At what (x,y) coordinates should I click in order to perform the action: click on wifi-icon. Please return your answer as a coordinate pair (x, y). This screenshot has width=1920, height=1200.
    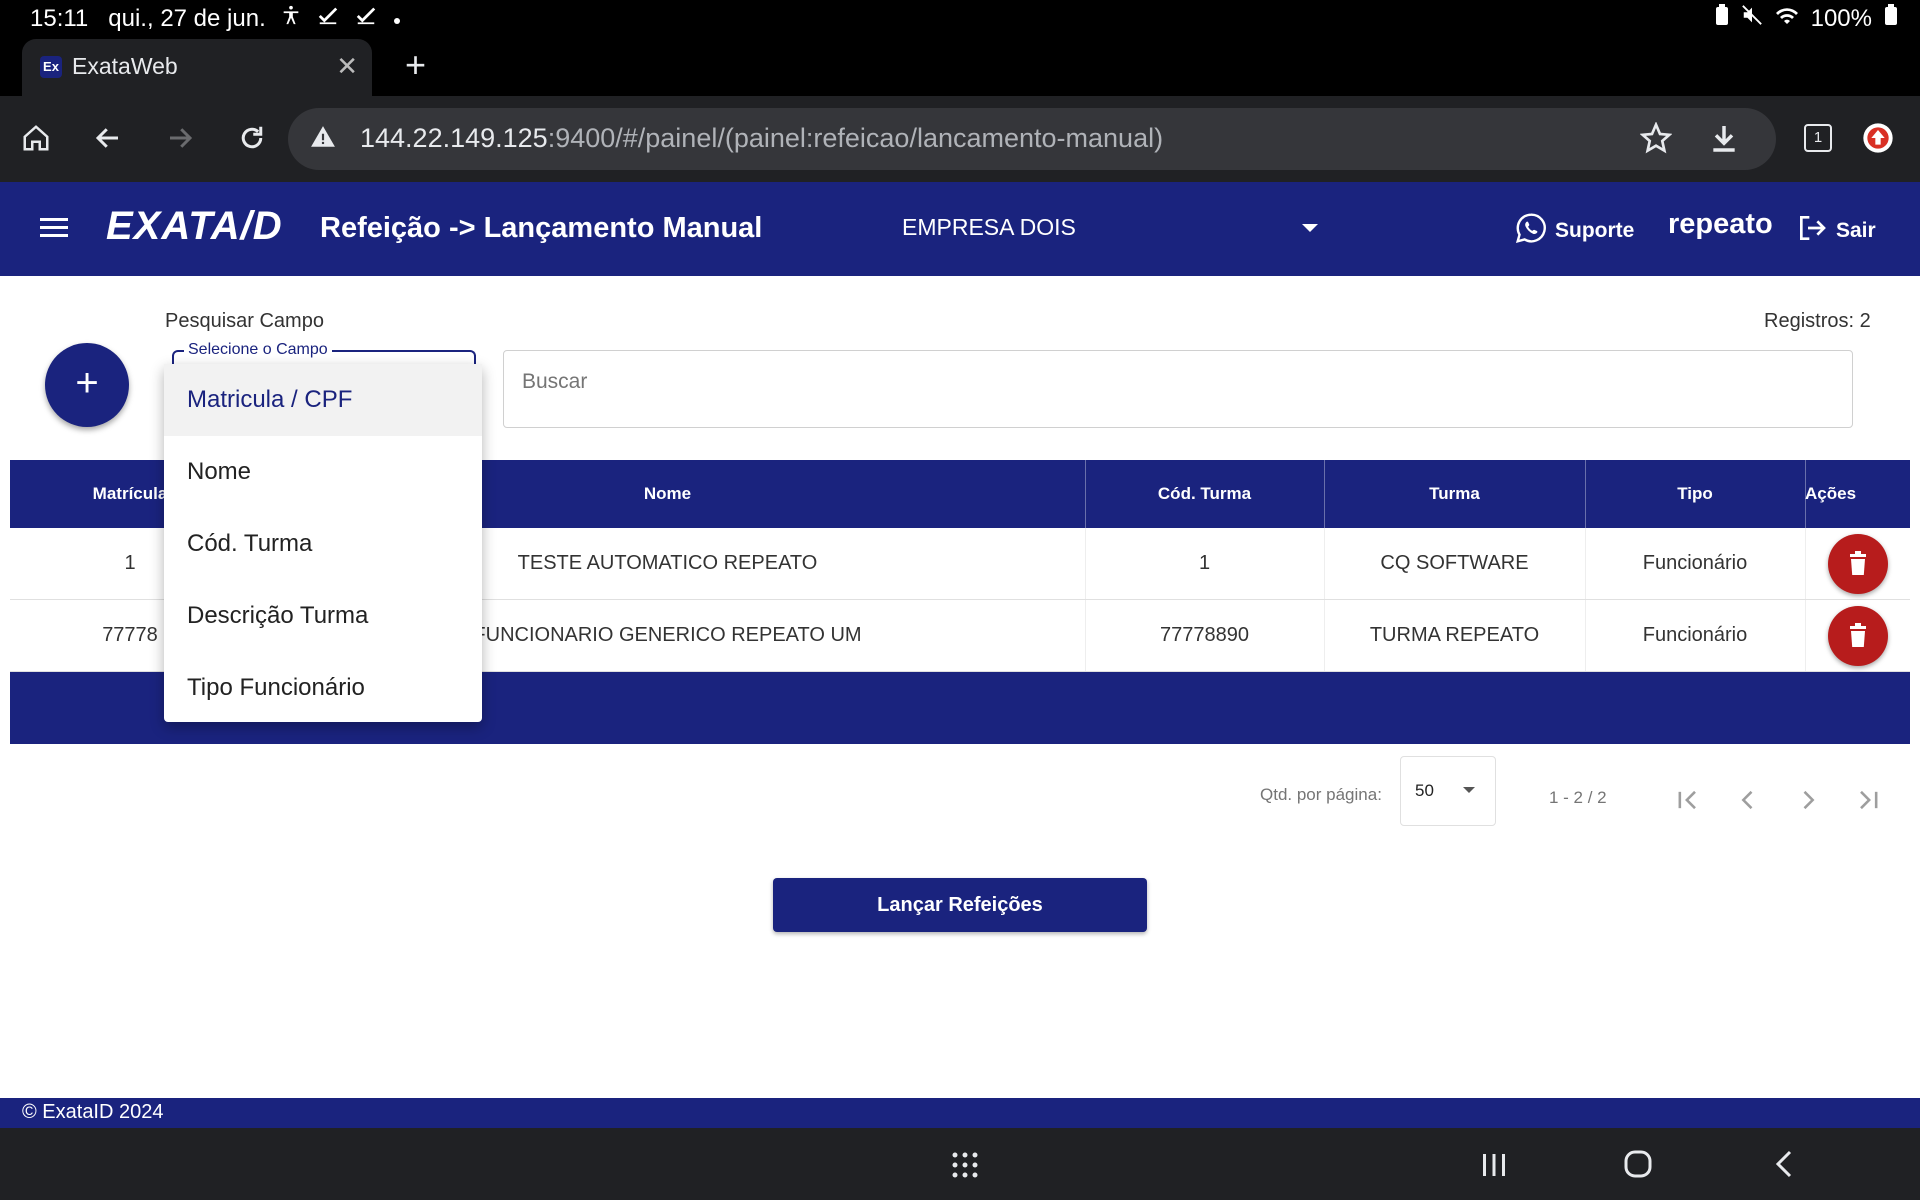
    Looking at the image, I should click on (1787, 19).